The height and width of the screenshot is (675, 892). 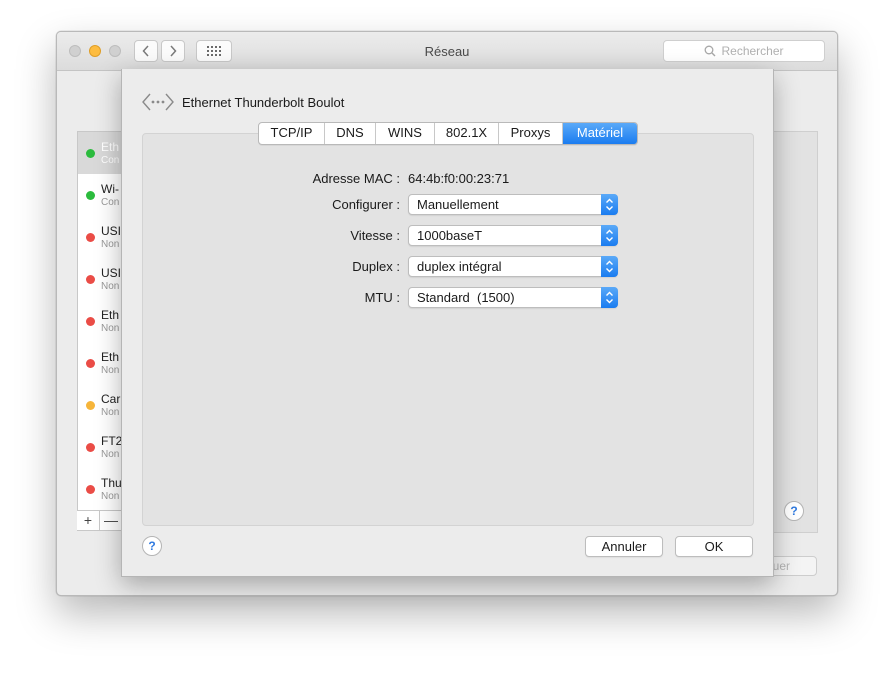 What do you see at coordinates (110, 189) in the screenshot?
I see `service-name: Wi-` at bounding box center [110, 189].